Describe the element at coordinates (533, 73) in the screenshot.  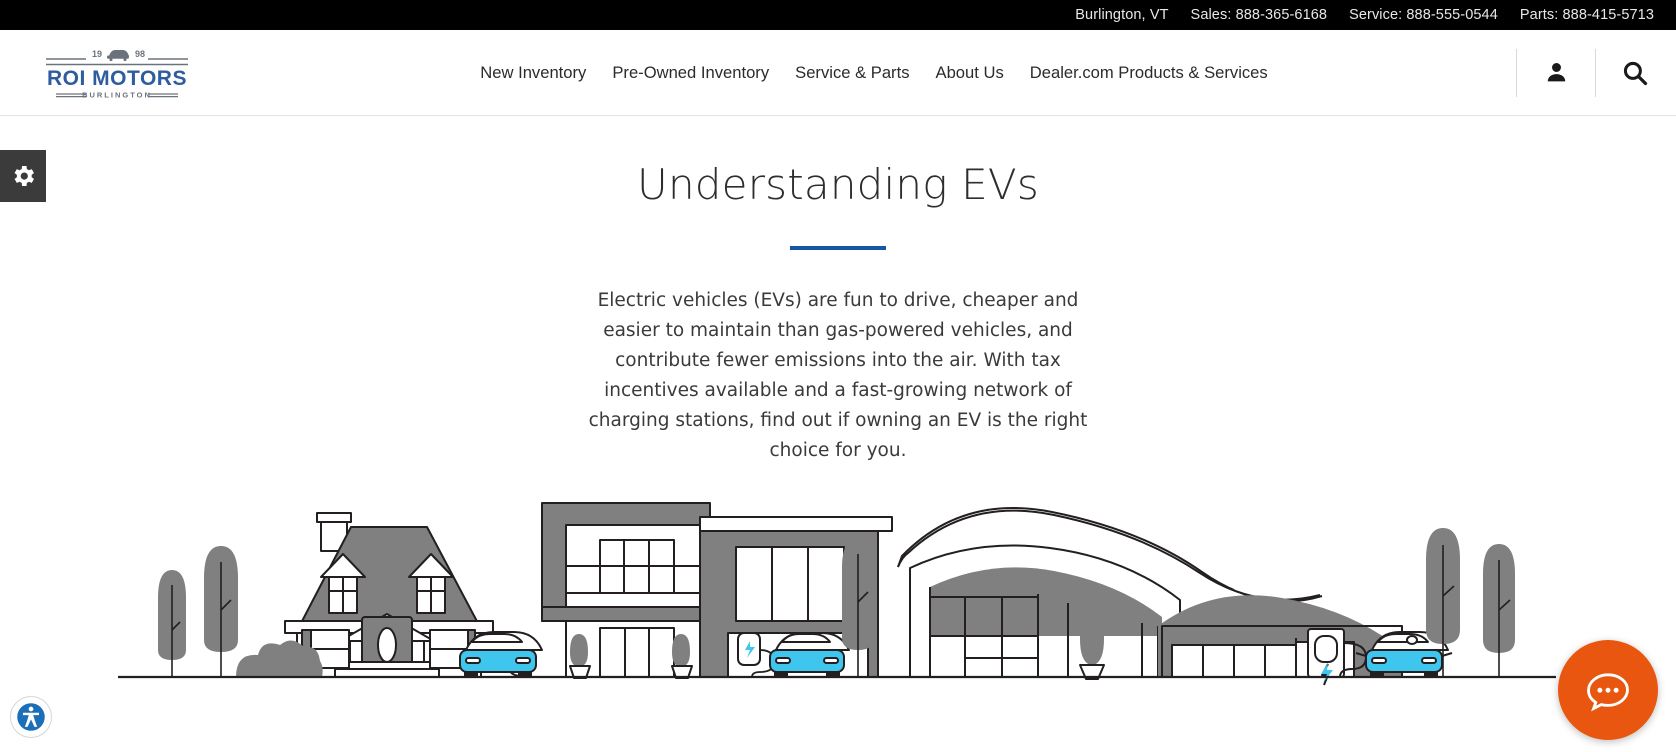
I see `nav-new-inventory: New Inventory` at that location.